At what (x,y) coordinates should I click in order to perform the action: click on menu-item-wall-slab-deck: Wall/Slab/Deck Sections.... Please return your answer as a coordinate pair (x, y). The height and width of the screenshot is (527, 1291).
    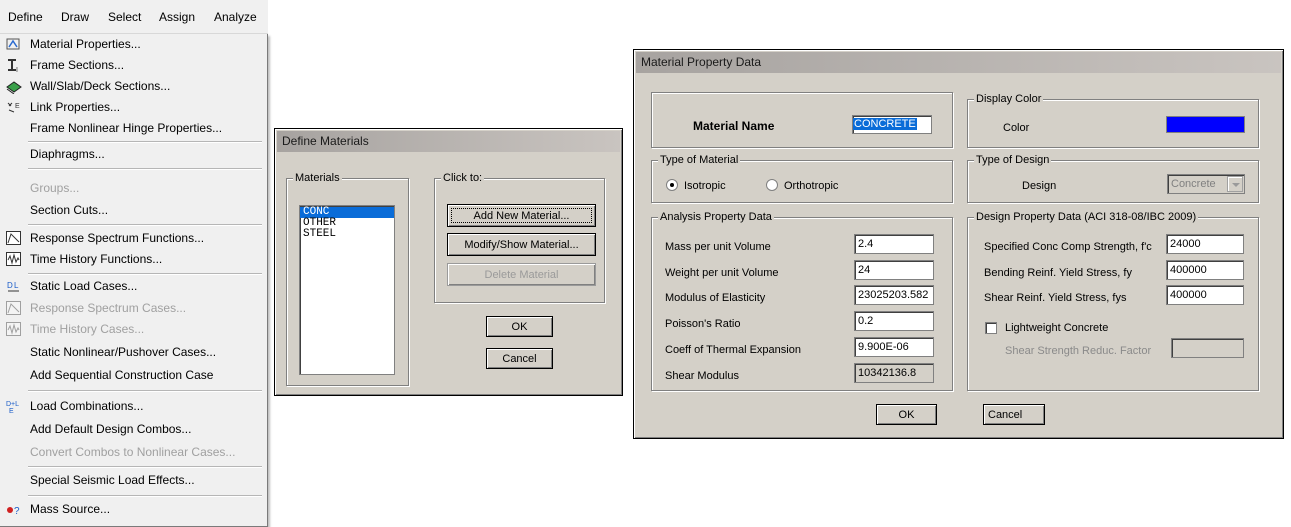
    Looking at the image, I should click on (133, 86).